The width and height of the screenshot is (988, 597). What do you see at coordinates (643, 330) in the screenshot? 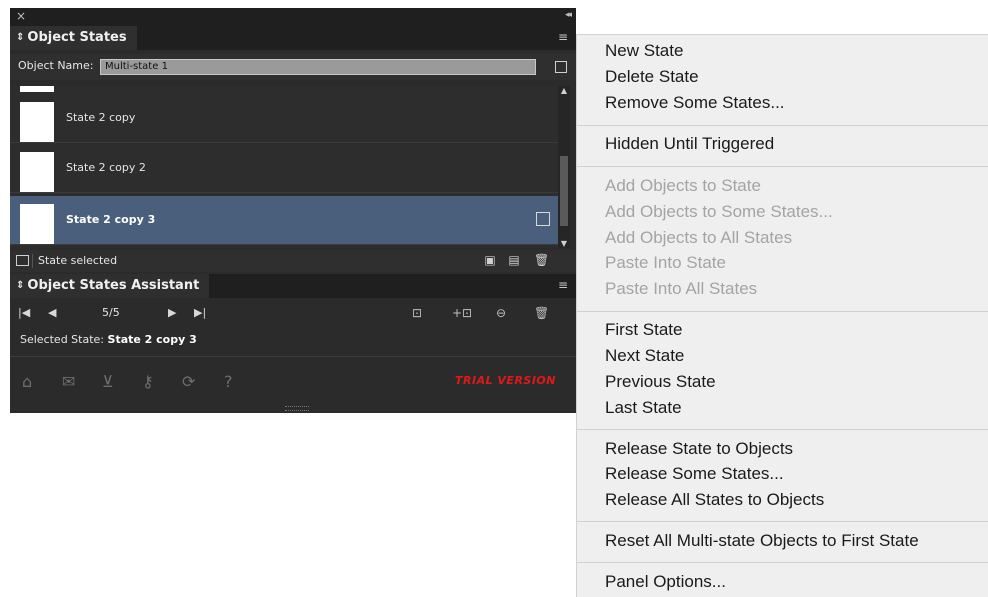
I see `menu-item-first-state: First State` at bounding box center [643, 330].